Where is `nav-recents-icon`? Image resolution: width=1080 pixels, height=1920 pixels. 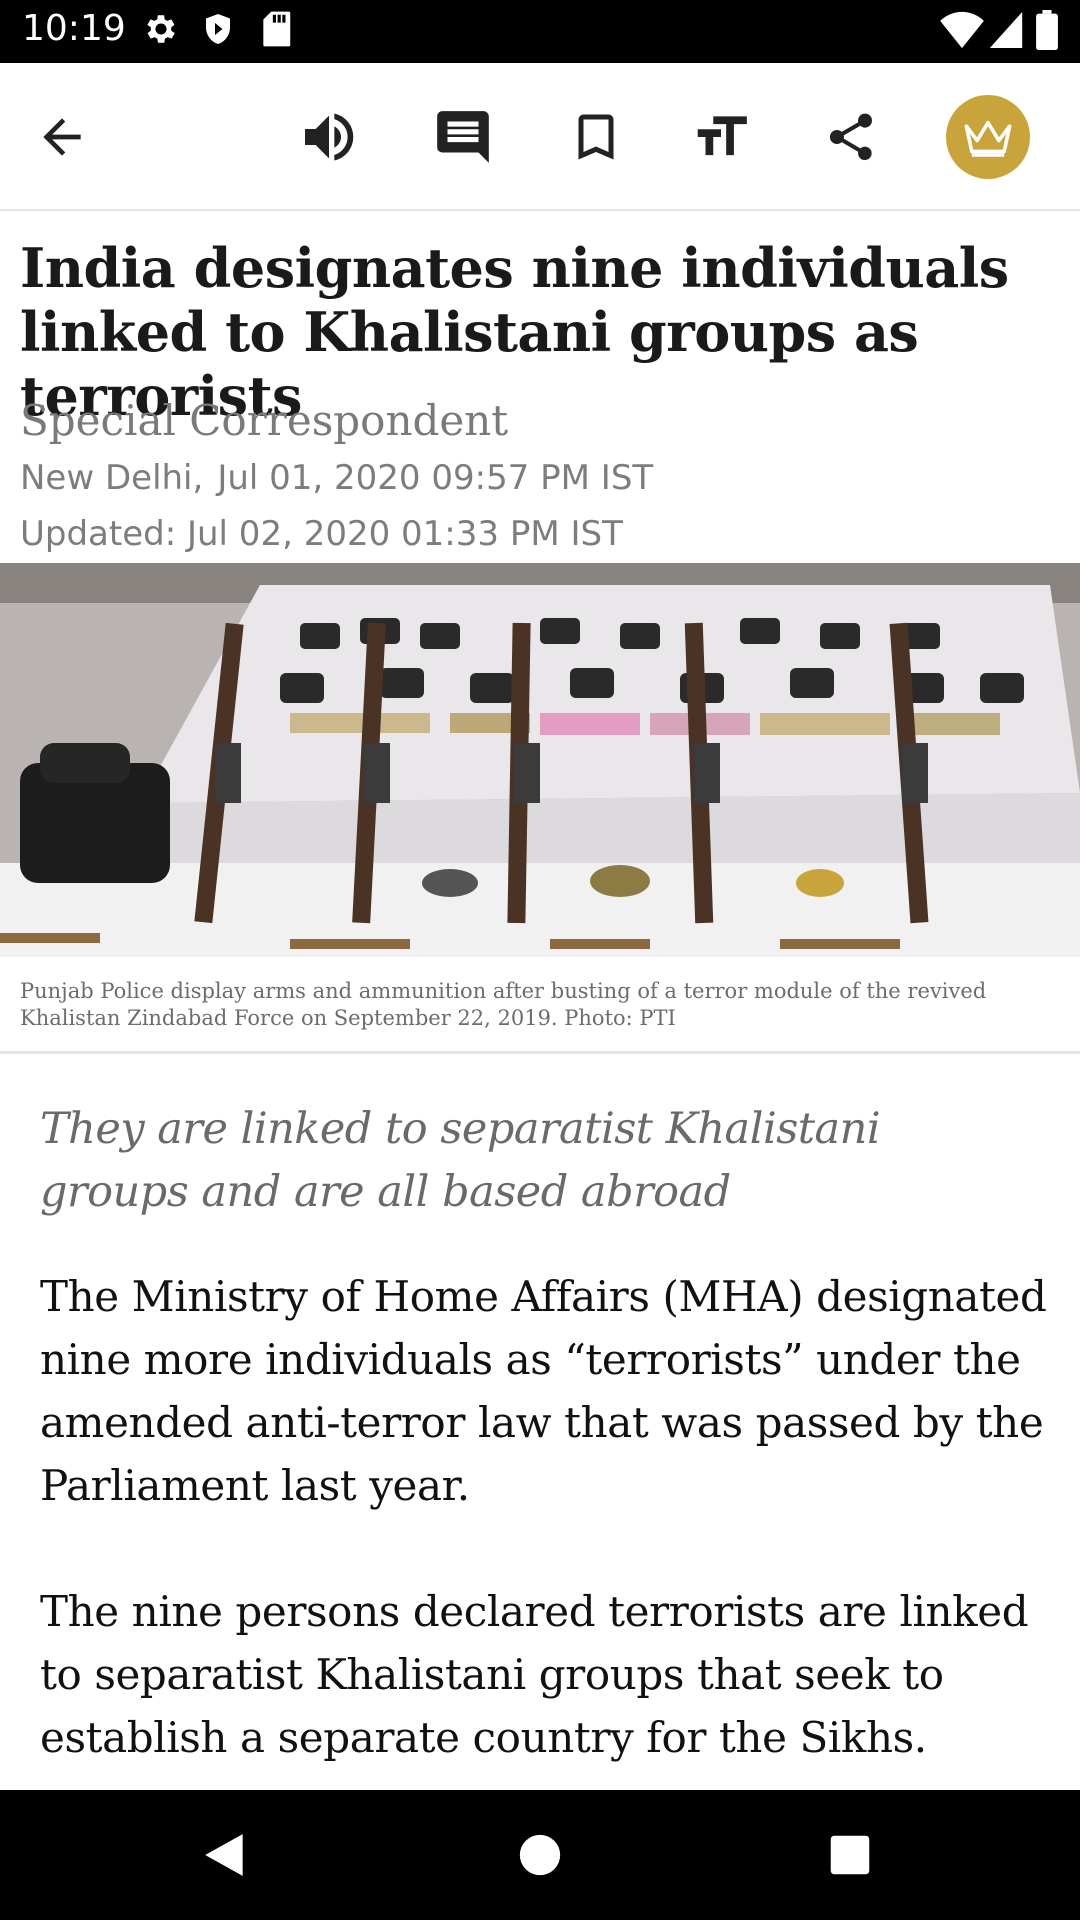 nav-recents-icon is located at coordinates (850, 1855).